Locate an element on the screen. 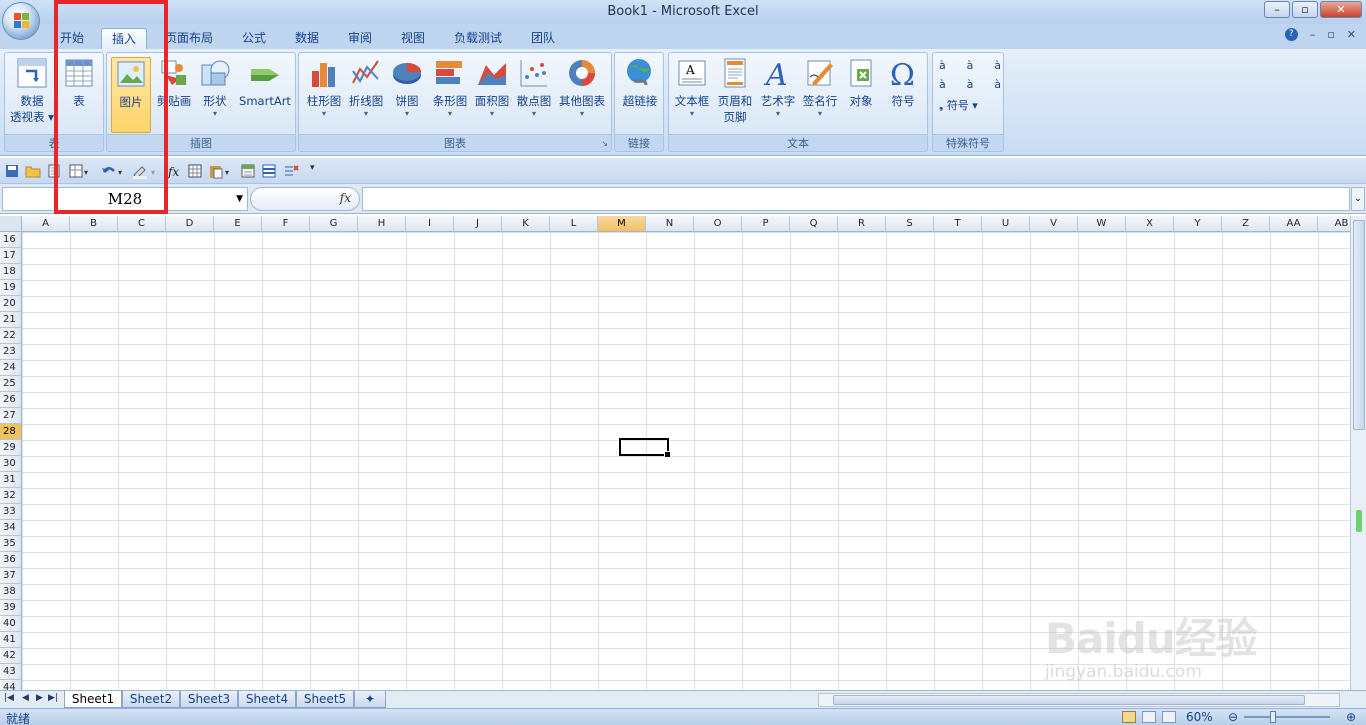  column-header: H is located at coordinates (382, 224).